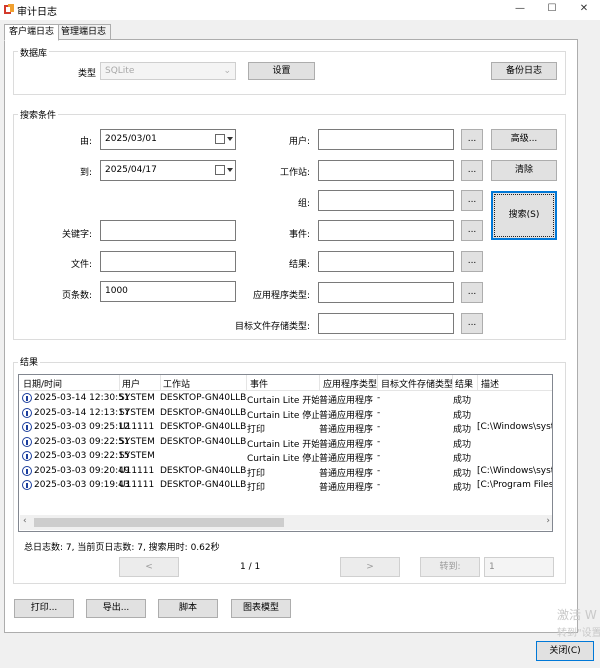  What do you see at coordinates (261, 608) in the screenshot?
I see `chart-template-button: 图表模型` at bounding box center [261, 608].